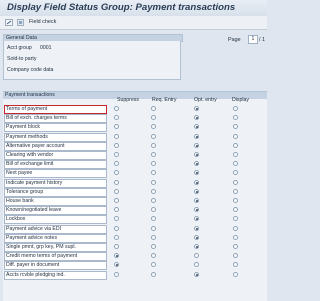 The width and height of the screenshot is (320, 301). What do you see at coordinates (46, 48) in the screenshot?
I see `acct-group-value: 0001` at bounding box center [46, 48].